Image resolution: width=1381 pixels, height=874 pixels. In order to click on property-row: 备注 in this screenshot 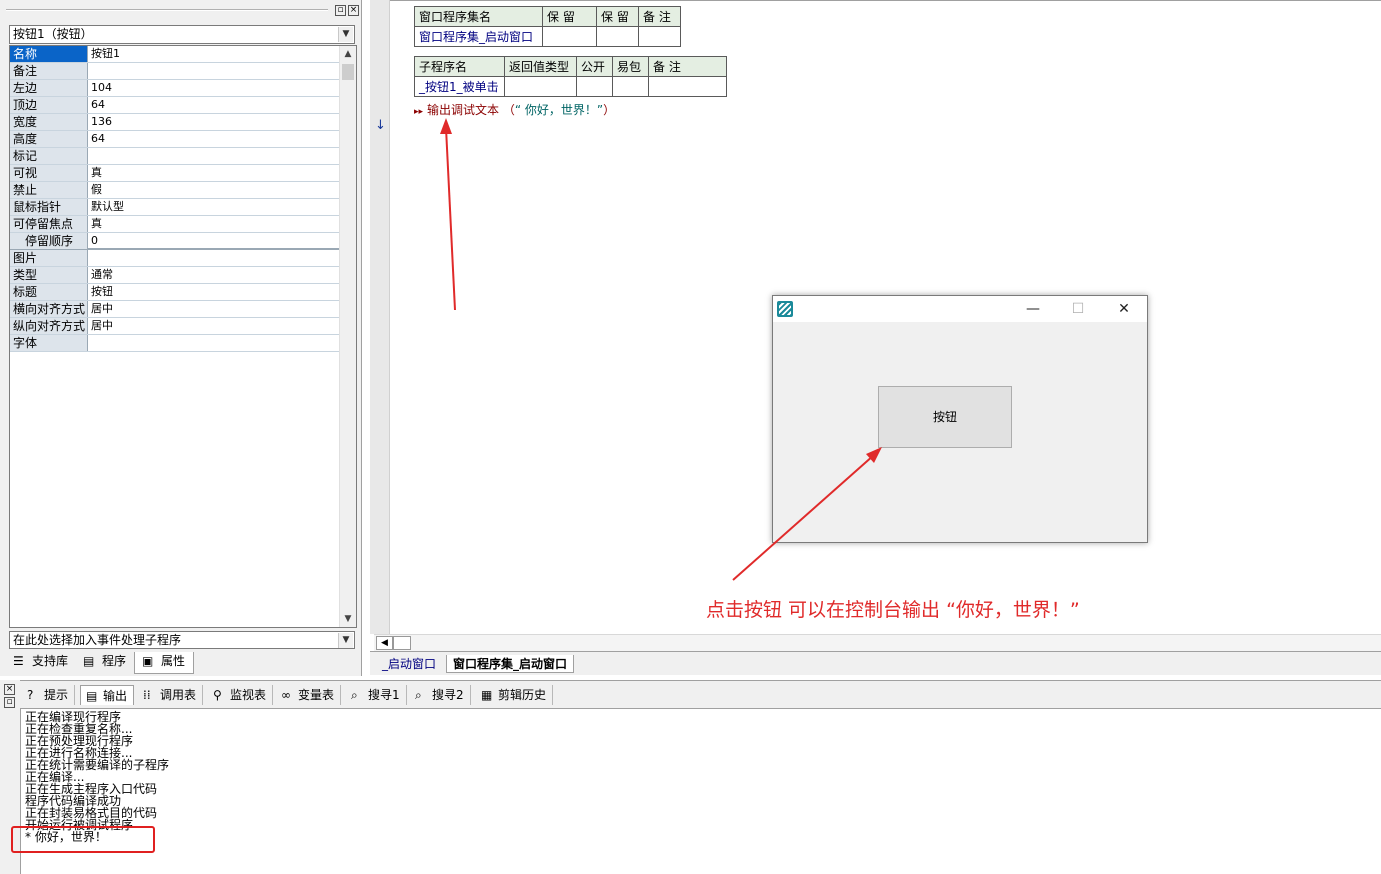, I will do `click(174, 71)`.